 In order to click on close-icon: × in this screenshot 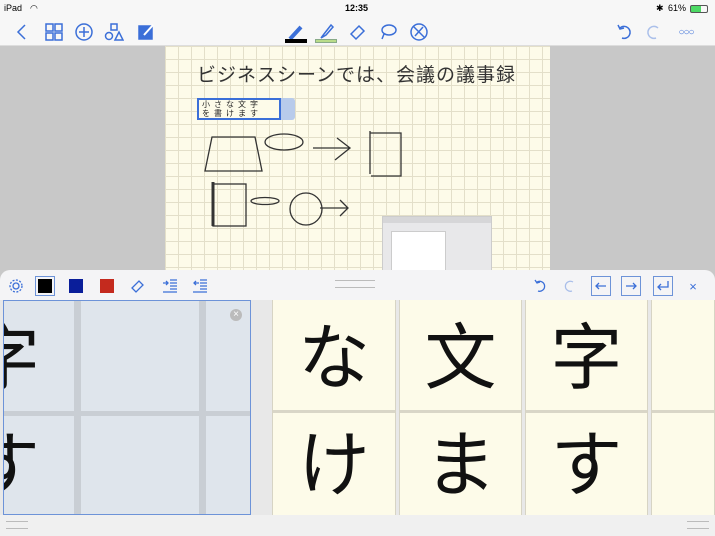, I will do `click(693, 286)`.